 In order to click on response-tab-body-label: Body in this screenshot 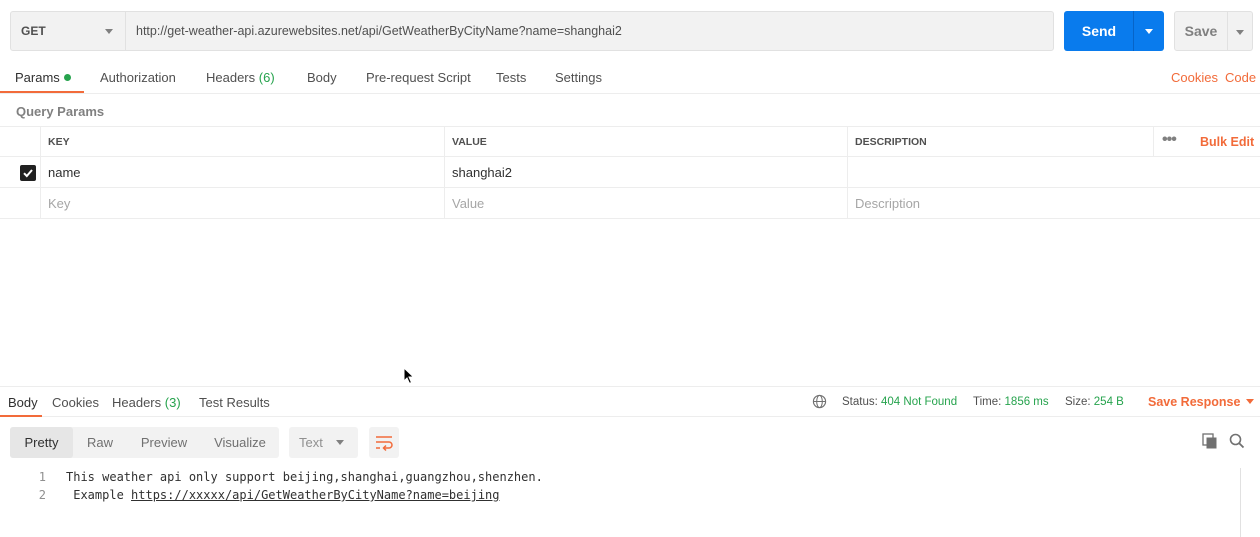, I will do `click(23, 402)`.